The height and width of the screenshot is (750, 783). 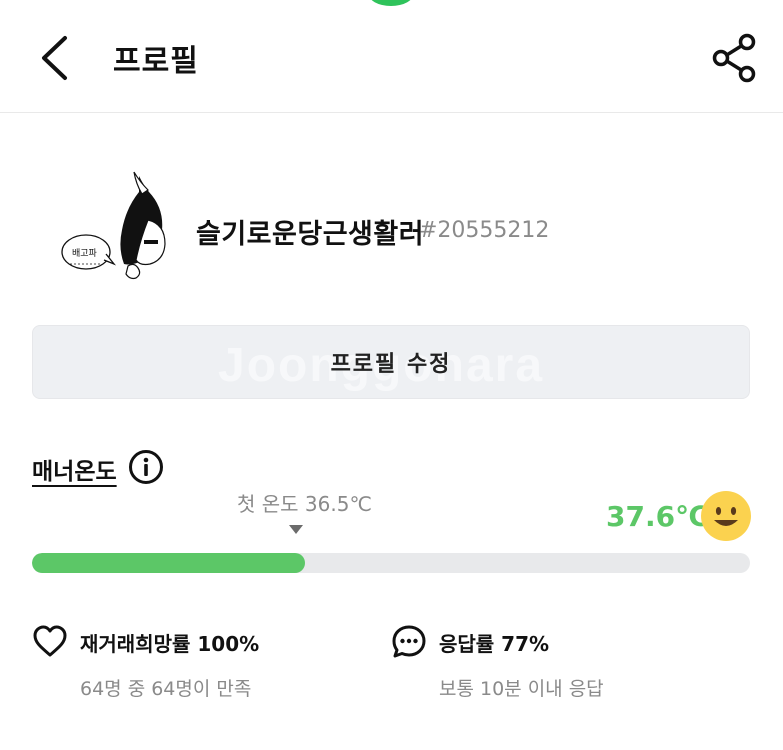 What do you see at coordinates (409, 641) in the screenshot?
I see `chat-bubble-icon` at bounding box center [409, 641].